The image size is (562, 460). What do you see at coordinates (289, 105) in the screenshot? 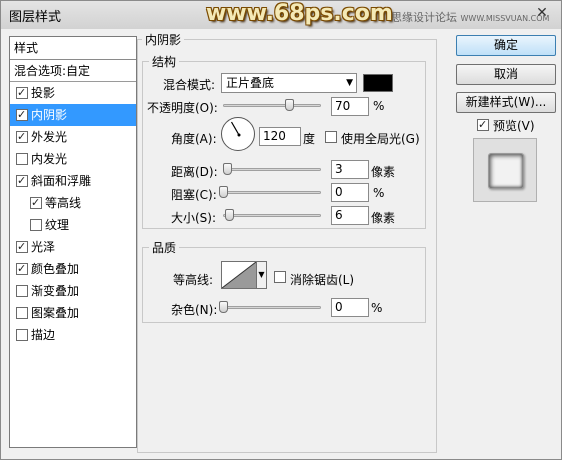
I see `opacity-slider-thumb` at bounding box center [289, 105].